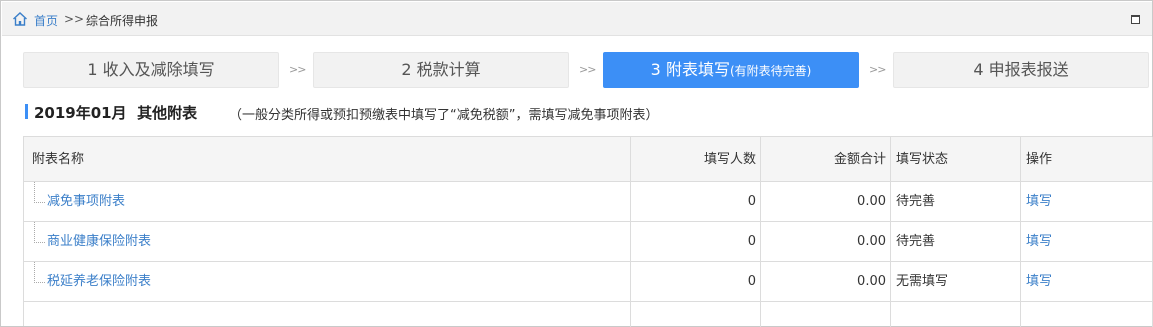  Describe the element at coordinates (122, 21) in the screenshot. I see `breadcrumb-current: 综合所得申报` at that location.